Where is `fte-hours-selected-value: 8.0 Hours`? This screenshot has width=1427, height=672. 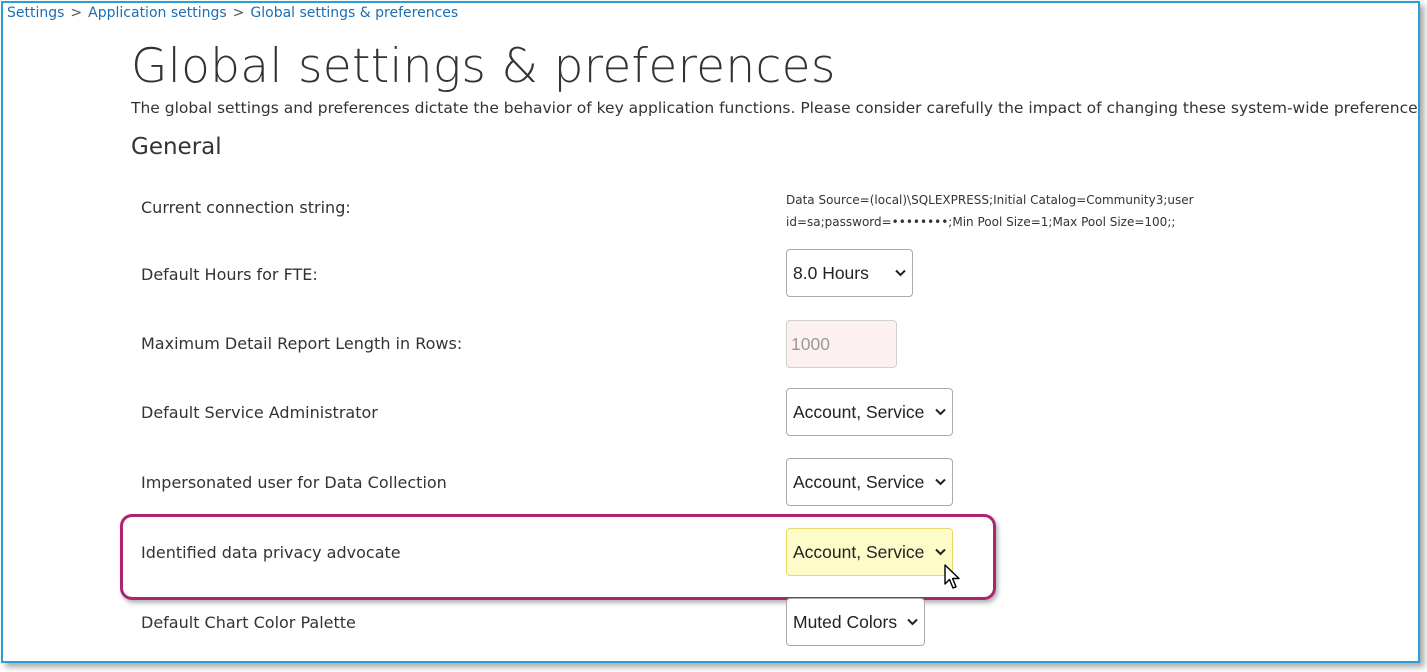 fte-hours-selected-value: 8.0 Hours is located at coordinates (831, 272).